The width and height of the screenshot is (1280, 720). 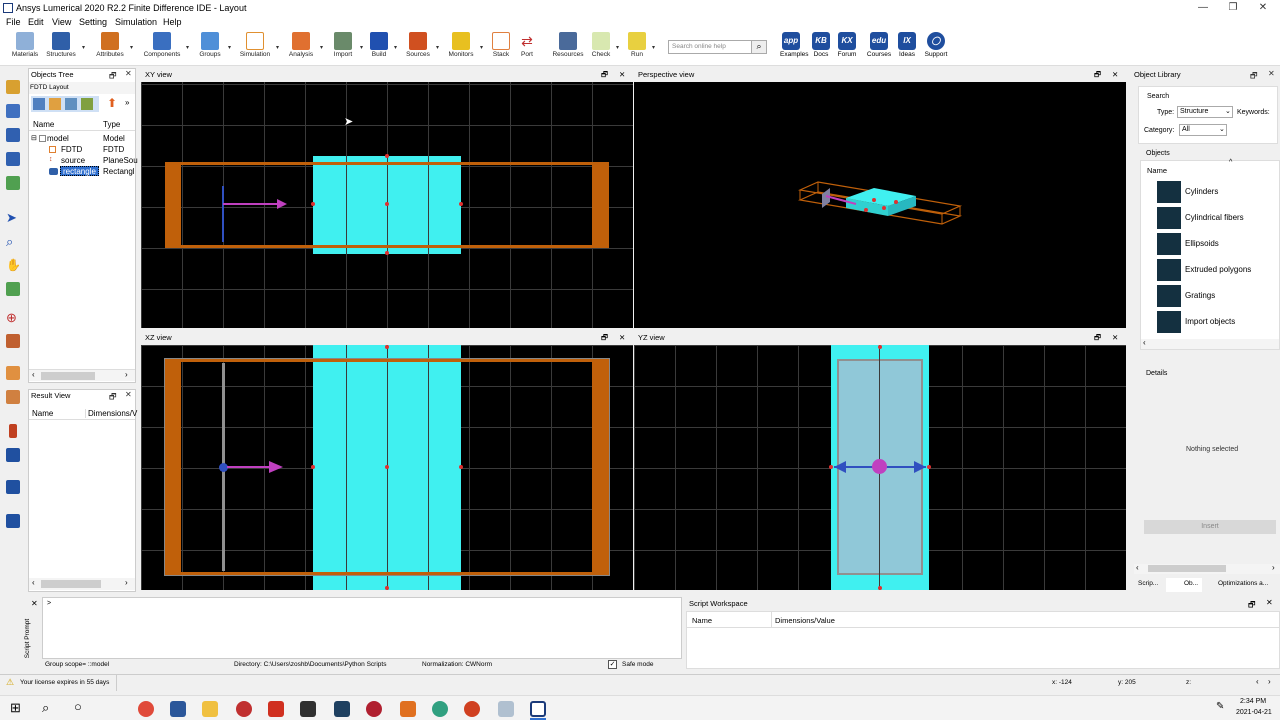 What do you see at coordinates (13, 455) in the screenshot?
I see `slab-xy-icon` at bounding box center [13, 455].